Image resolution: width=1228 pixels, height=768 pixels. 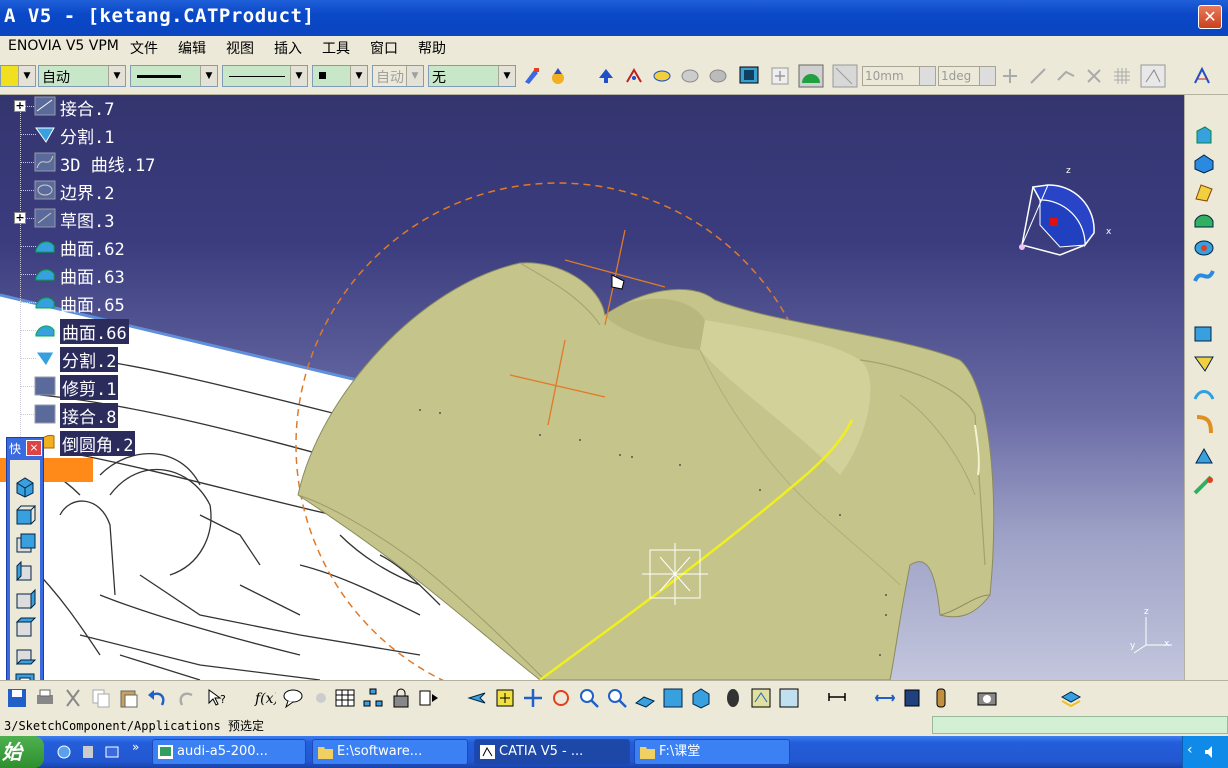 I want to click on capture-icon, so click(x=987, y=698).